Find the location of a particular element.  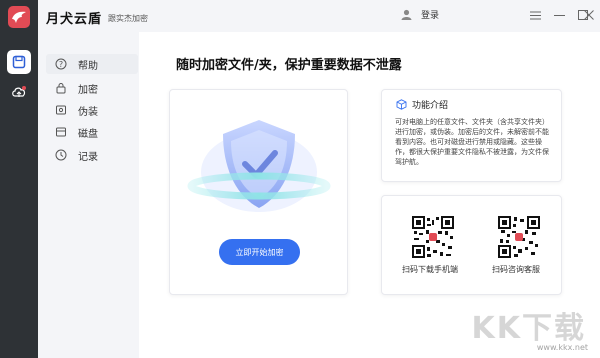

rail-save-button is located at coordinates (19, 62).